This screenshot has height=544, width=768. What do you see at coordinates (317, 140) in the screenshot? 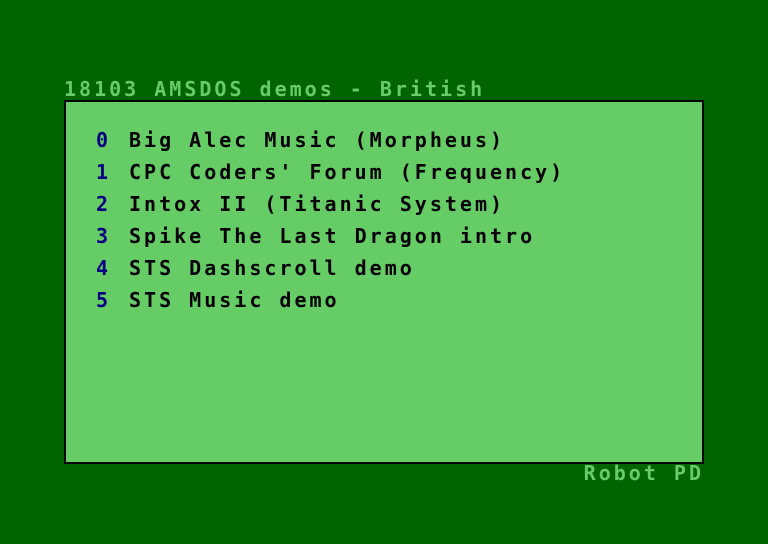
I see `menu-label: Big Alec Music (Morpheus)` at bounding box center [317, 140].